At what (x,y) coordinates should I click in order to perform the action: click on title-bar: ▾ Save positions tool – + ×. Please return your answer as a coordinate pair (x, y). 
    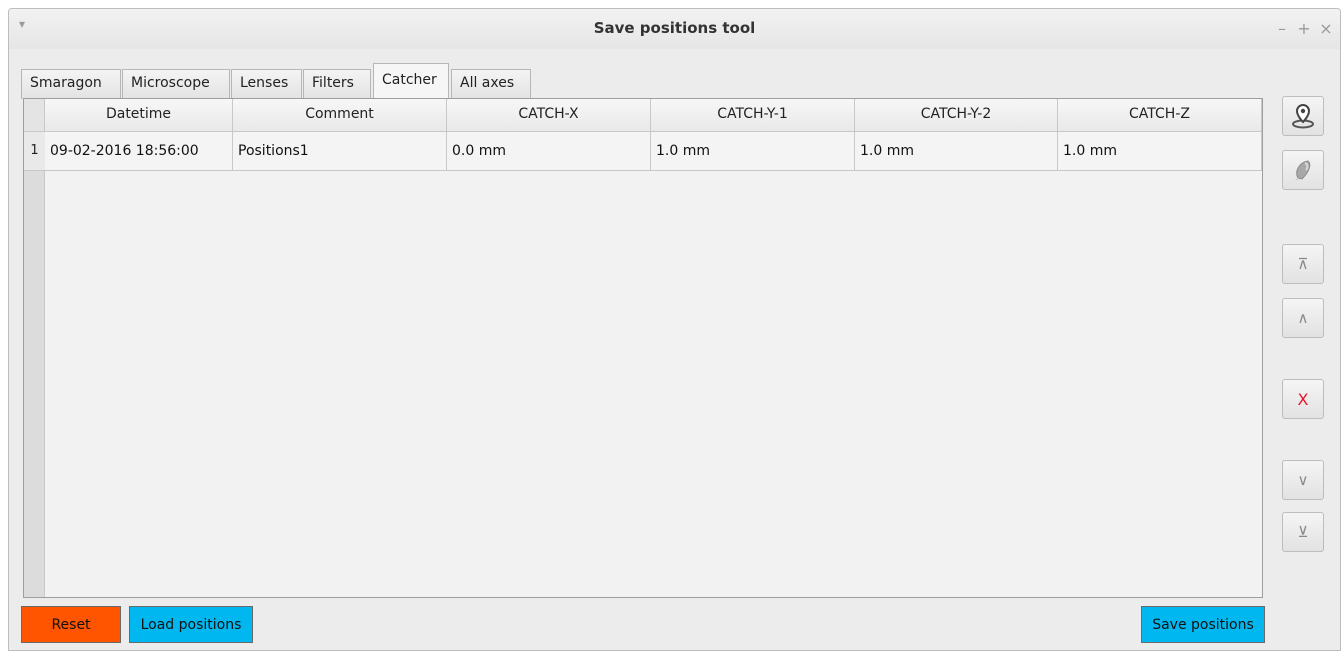
    Looking at the image, I should click on (674, 29).